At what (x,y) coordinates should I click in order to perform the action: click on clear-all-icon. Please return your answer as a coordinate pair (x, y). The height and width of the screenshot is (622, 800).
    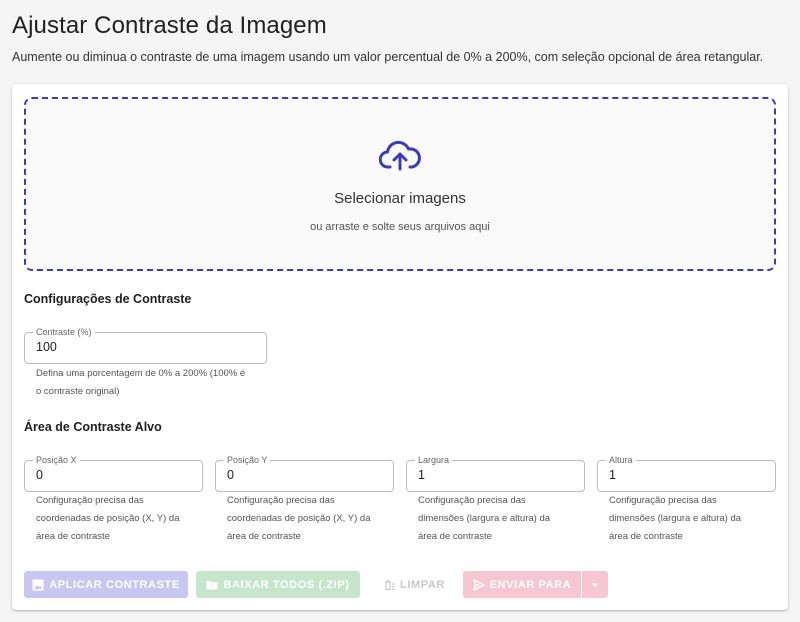
    Looking at the image, I should click on (390, 584).